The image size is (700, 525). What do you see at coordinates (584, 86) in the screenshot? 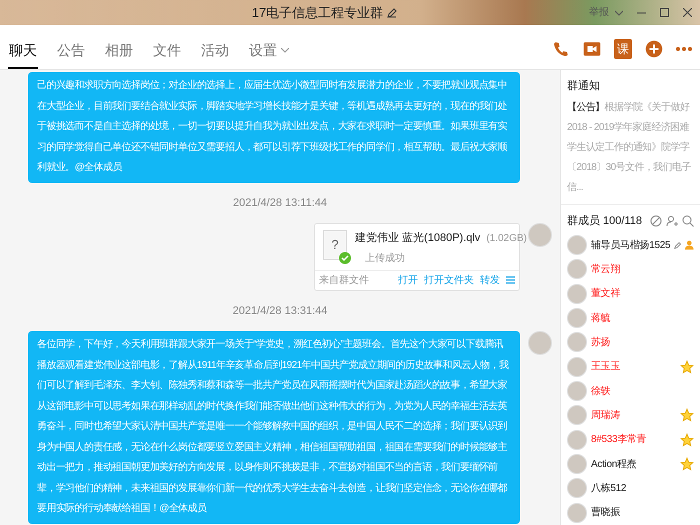
I see `notice-title: 群通知` at bounding box center [584, 86].